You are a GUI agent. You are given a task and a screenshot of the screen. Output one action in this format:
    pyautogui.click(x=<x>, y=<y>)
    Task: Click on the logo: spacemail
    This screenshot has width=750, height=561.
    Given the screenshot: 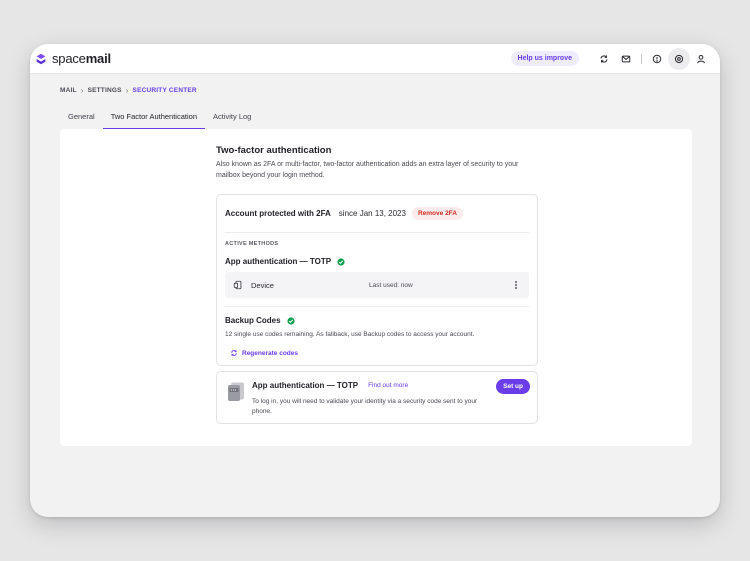 What is the action you would take?
    pyautogui.click(x=72, y=58)
    